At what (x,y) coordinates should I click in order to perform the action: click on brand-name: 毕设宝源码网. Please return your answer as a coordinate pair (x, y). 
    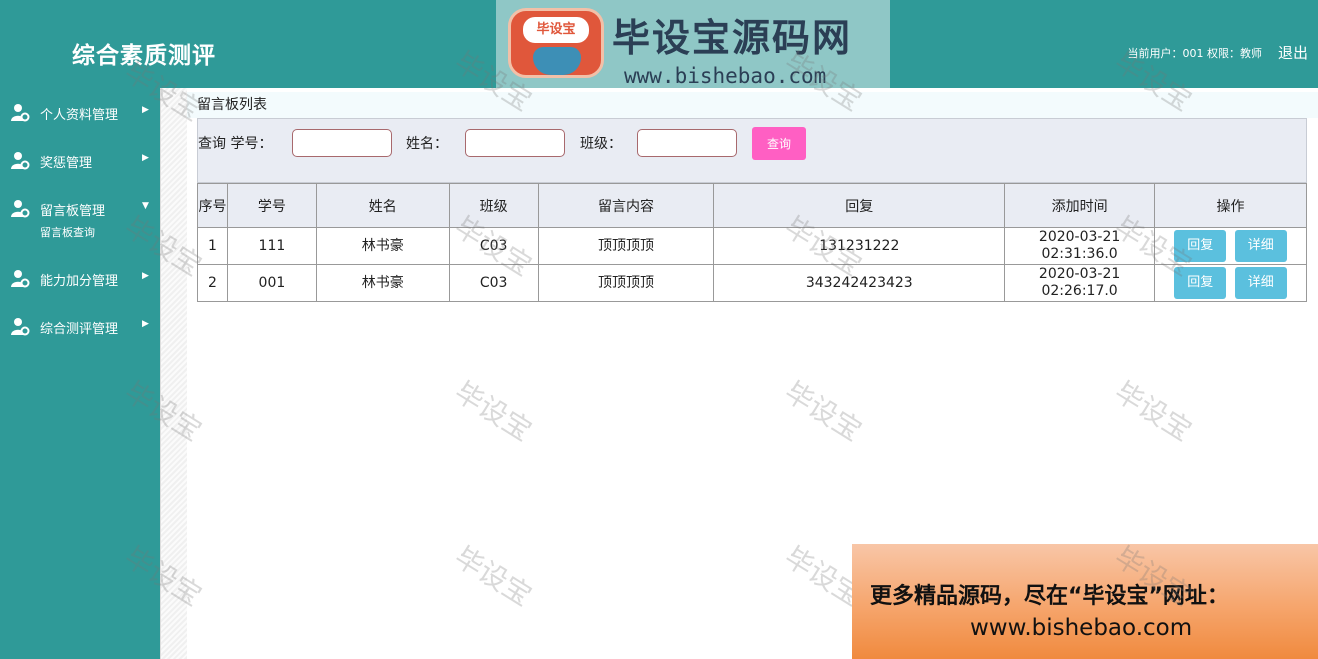
    Looking at the image, I should click on (732, 38).